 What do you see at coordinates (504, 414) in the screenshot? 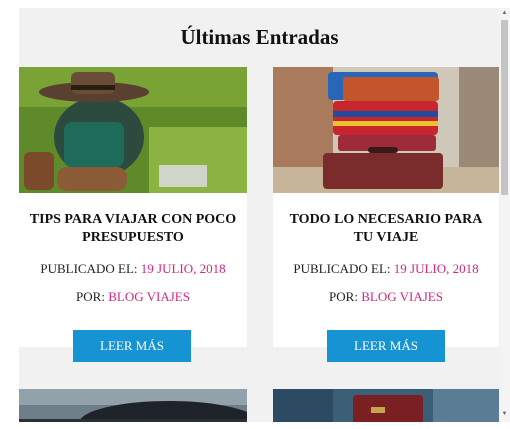
I see `scroll-down-icon: ▼` at bounding box center [504, 414].